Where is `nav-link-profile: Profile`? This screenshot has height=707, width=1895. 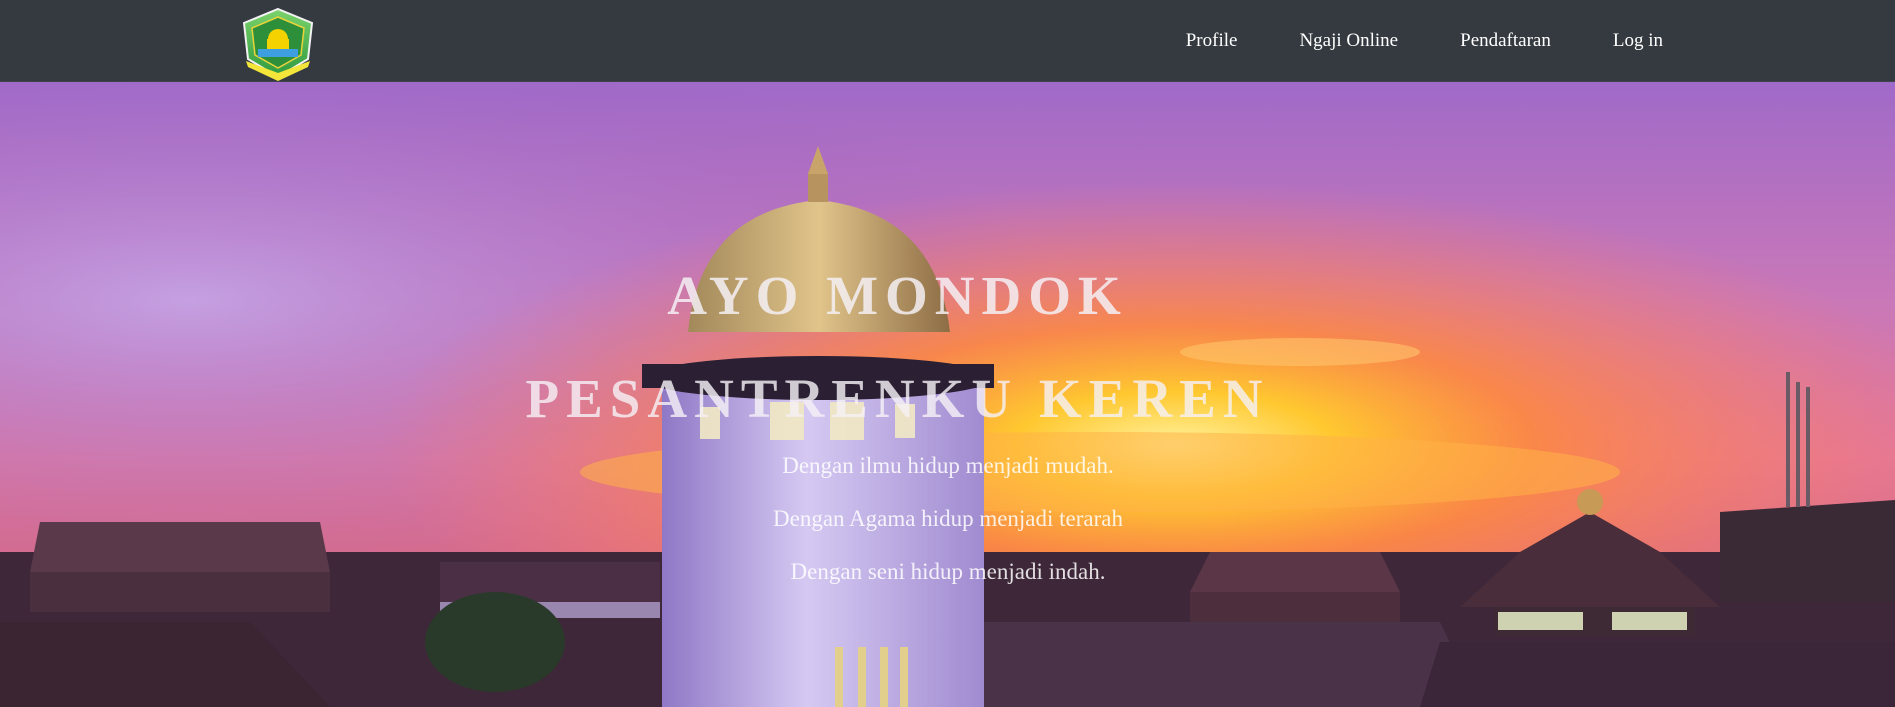
nav-link-profile: Profile is located at coordinates (1212, 41).